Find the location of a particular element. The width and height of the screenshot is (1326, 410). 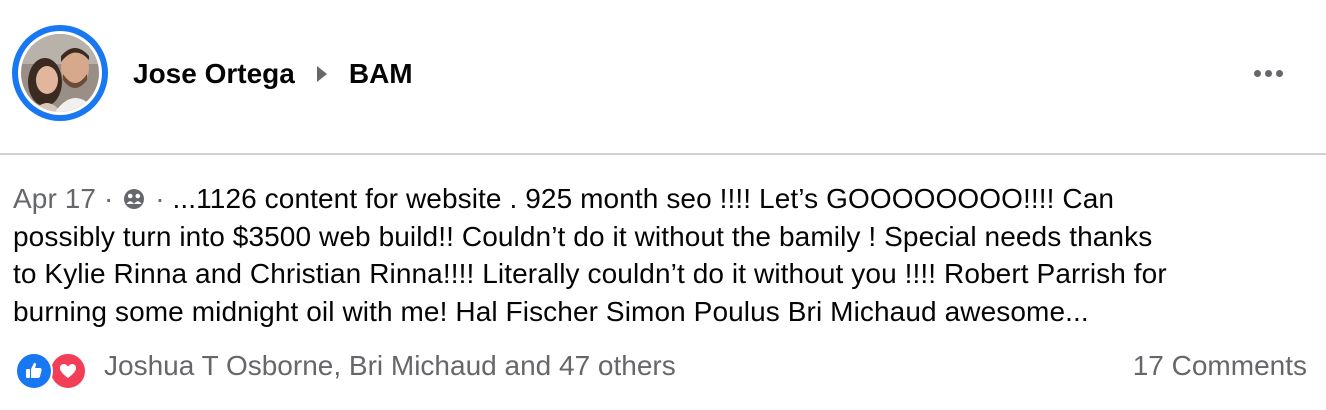

heart-icon is located at coordinates (68, 371).